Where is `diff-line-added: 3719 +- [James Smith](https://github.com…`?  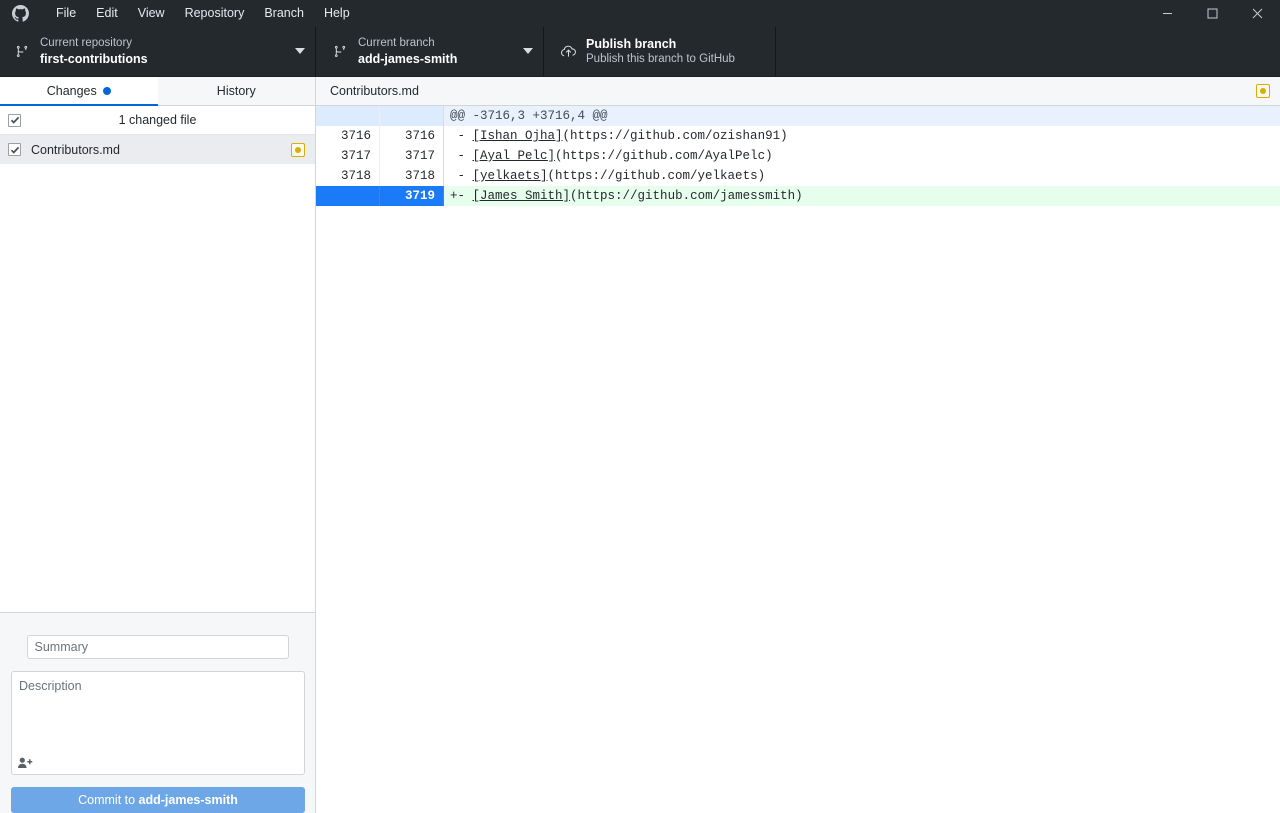 diff-line-added: 3719 +- [James Smith](https://github.com… is located at coordinates (798, 196).